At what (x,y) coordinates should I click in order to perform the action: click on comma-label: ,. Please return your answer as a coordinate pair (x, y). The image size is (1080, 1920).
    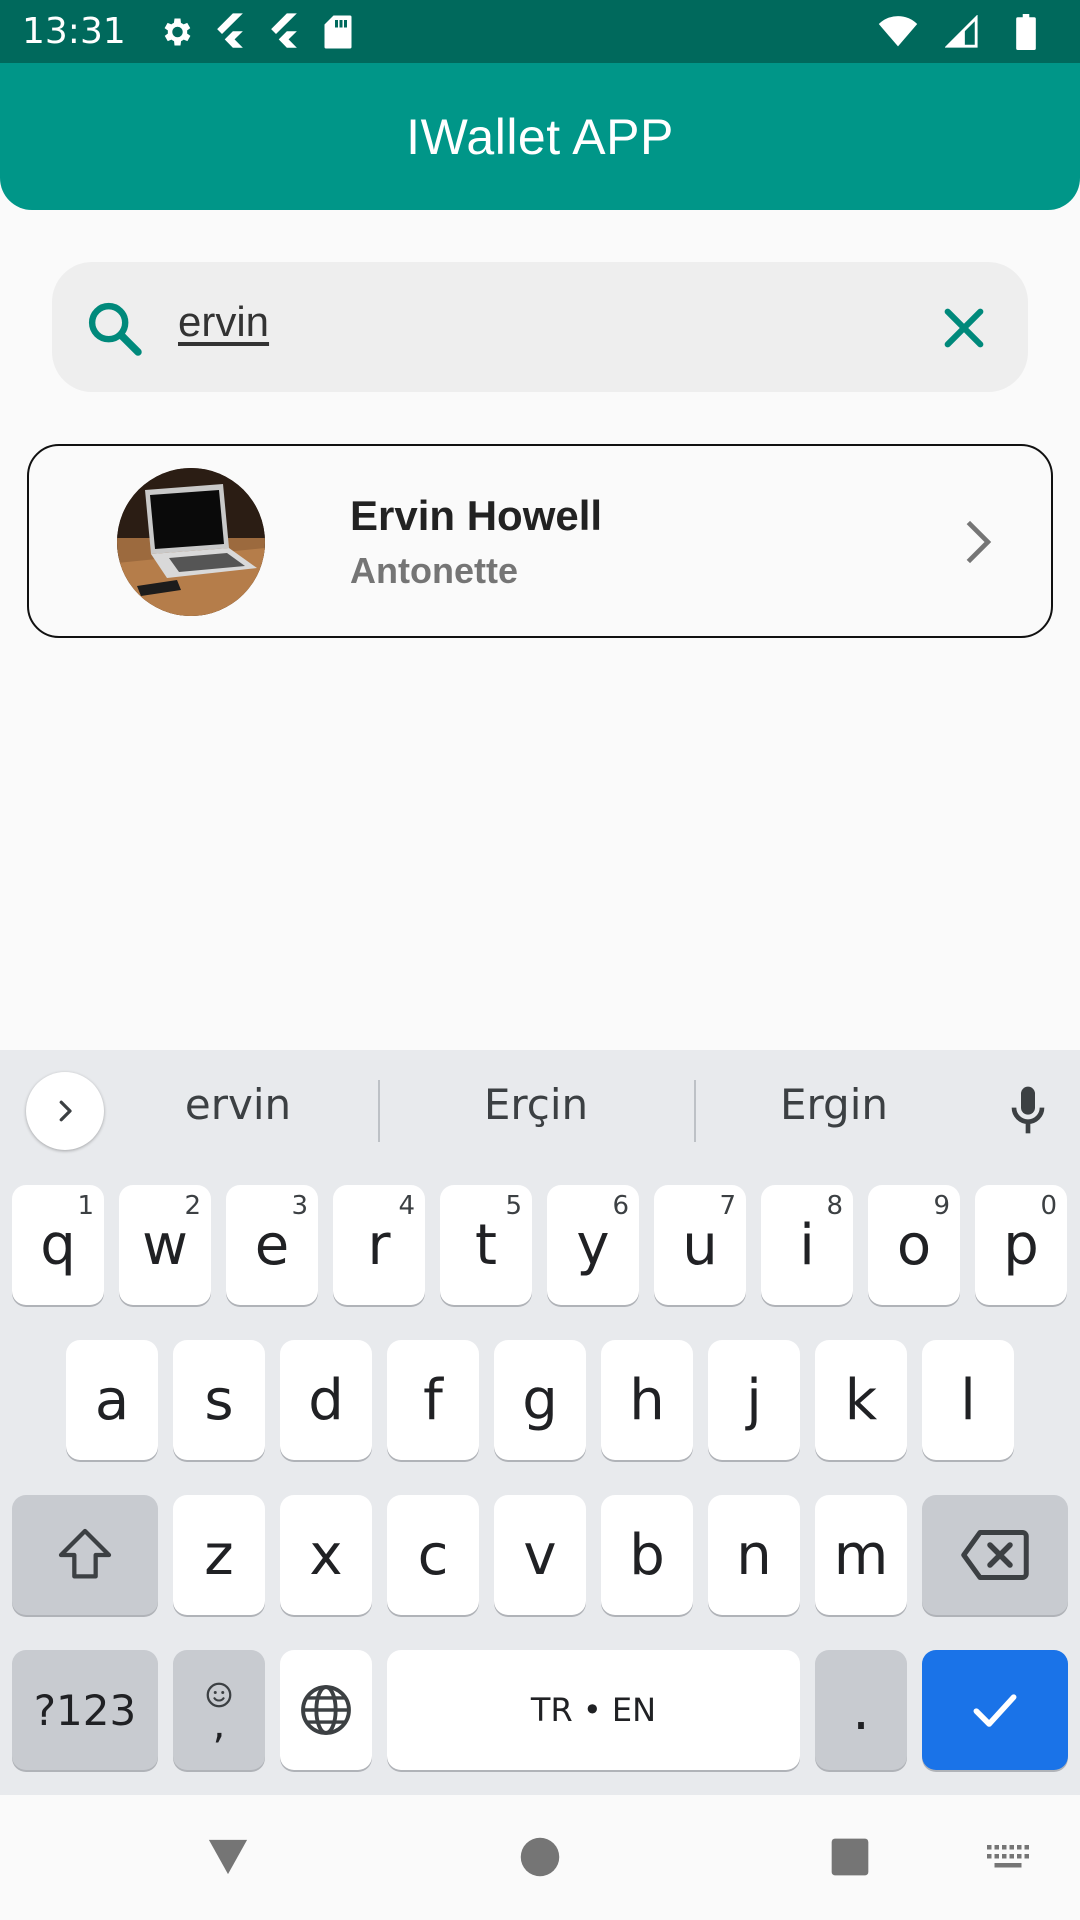
    Looking at the image, I should click on (219, 1725).